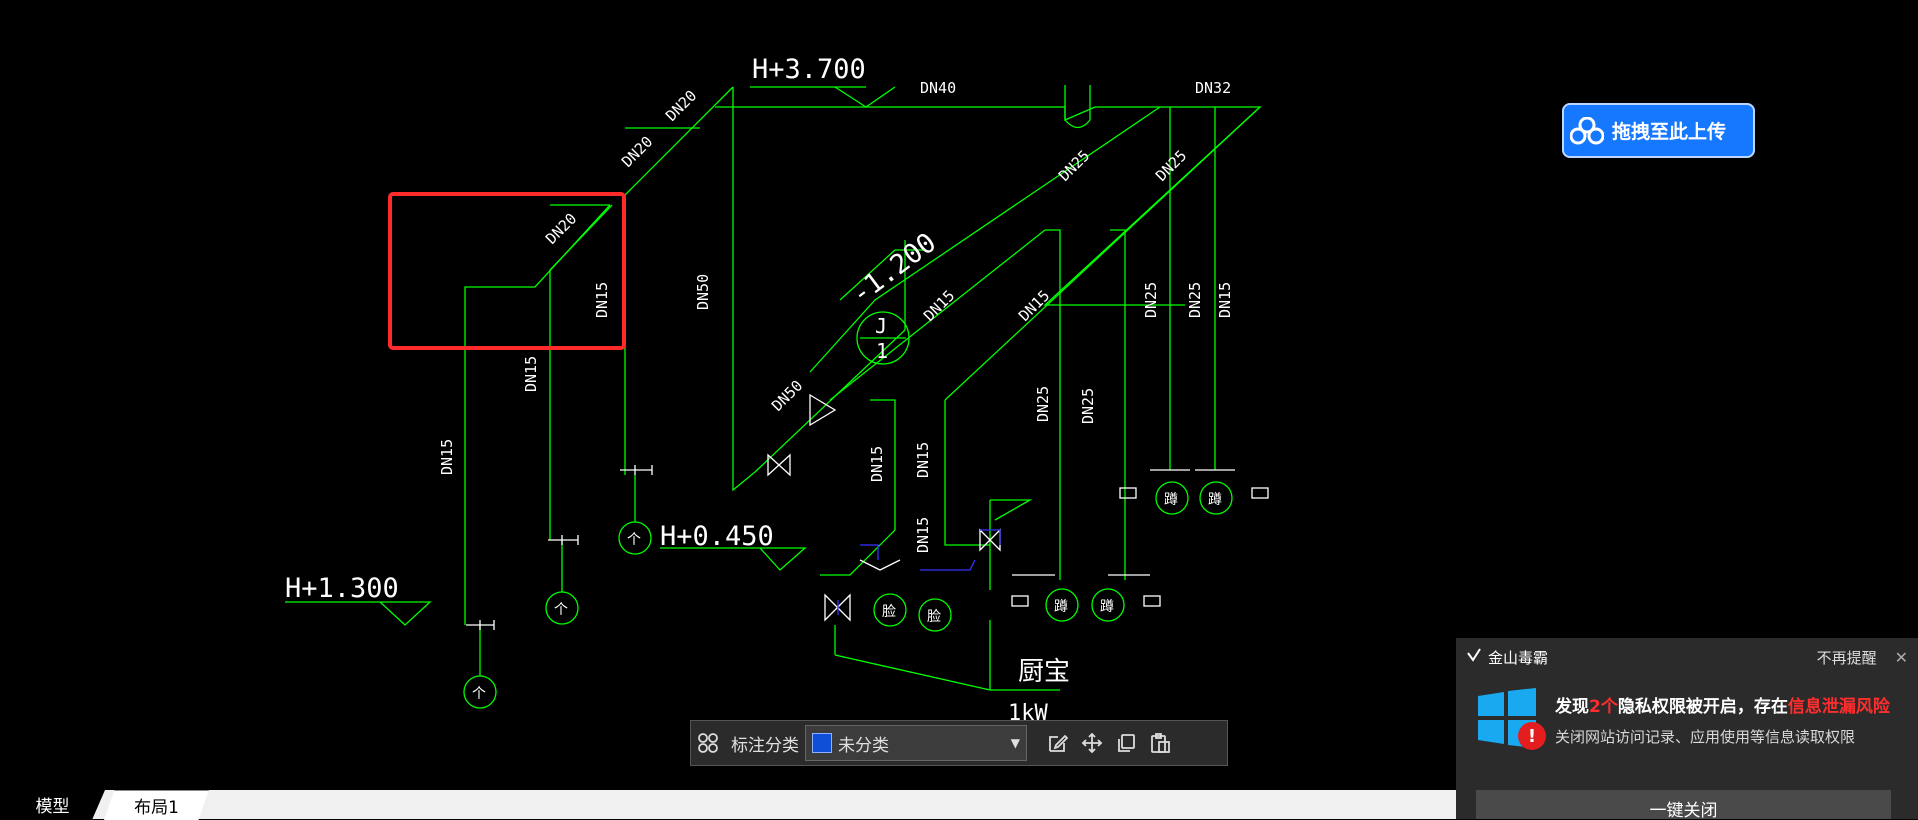  What do you see at coordinates (765, 745) in the screenshot?
I see `category-label: 标注分类` at bounding box center [765, 745].